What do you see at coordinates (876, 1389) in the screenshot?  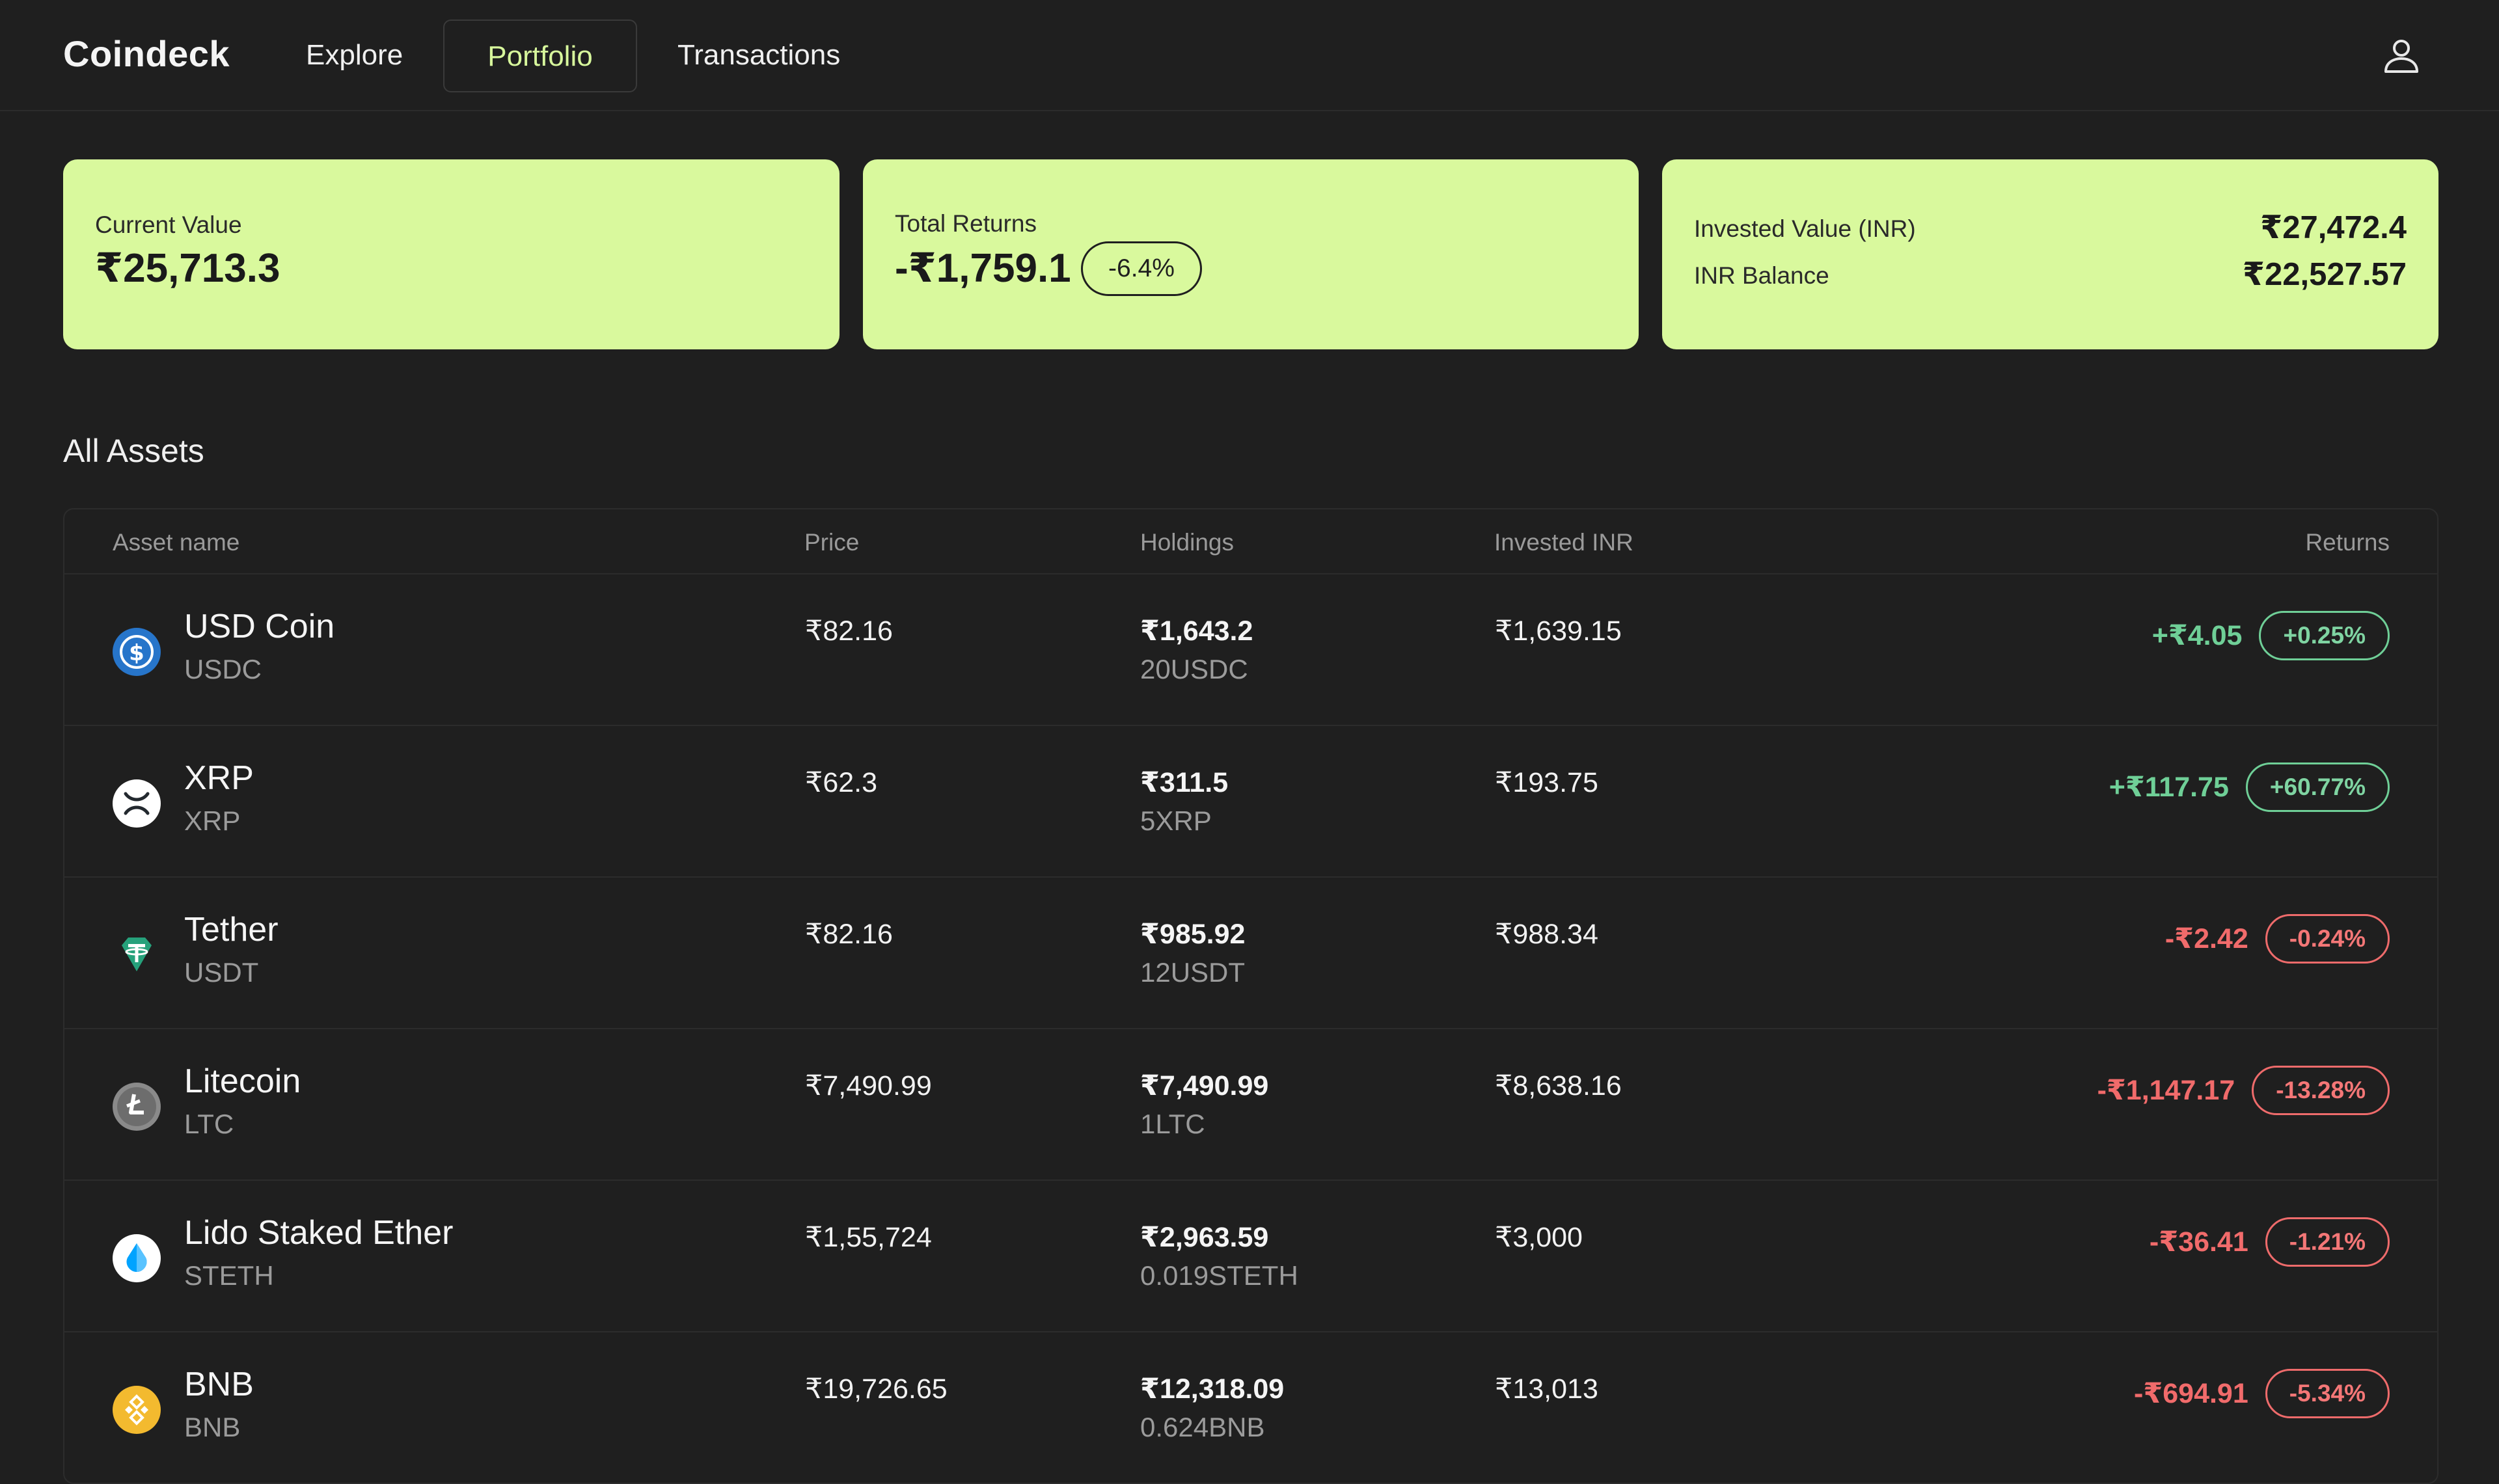 I see `asset-price: ₹19,726.65` at bounding box center [876, 1389].